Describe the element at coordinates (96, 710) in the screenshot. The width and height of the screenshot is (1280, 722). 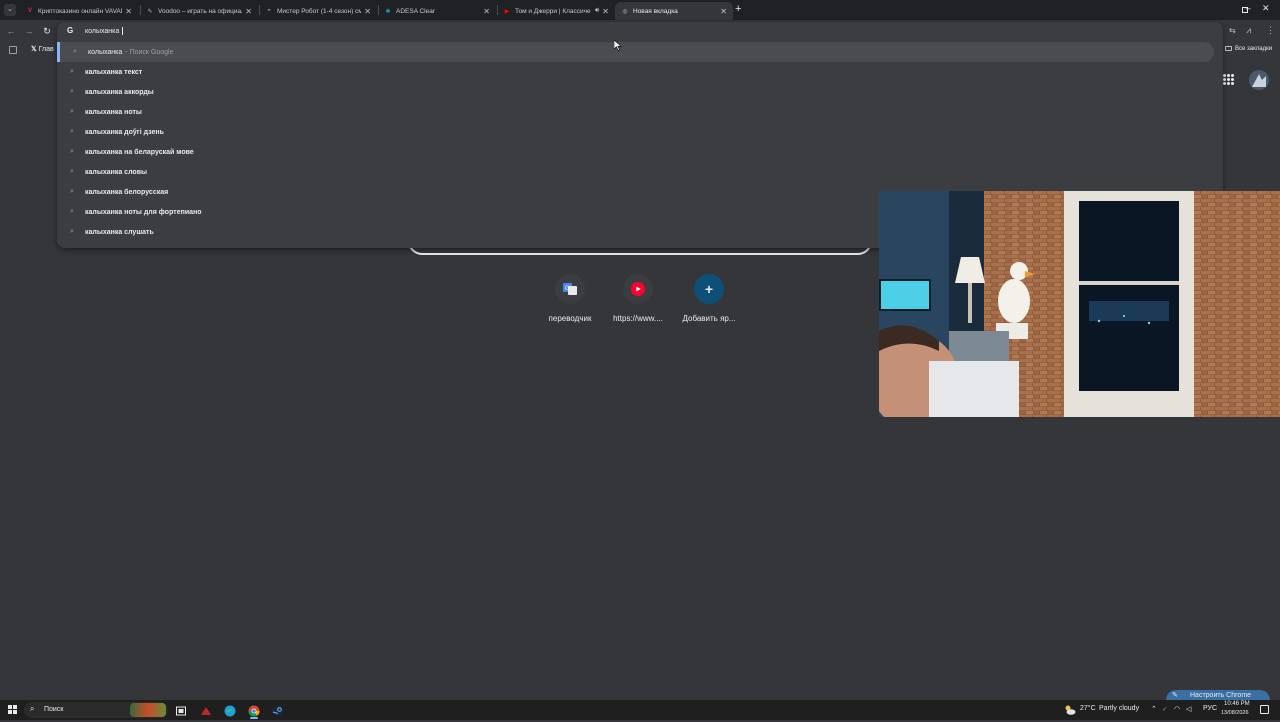
I see `taskbar-search-box: ⌕ Поиск` at that location.